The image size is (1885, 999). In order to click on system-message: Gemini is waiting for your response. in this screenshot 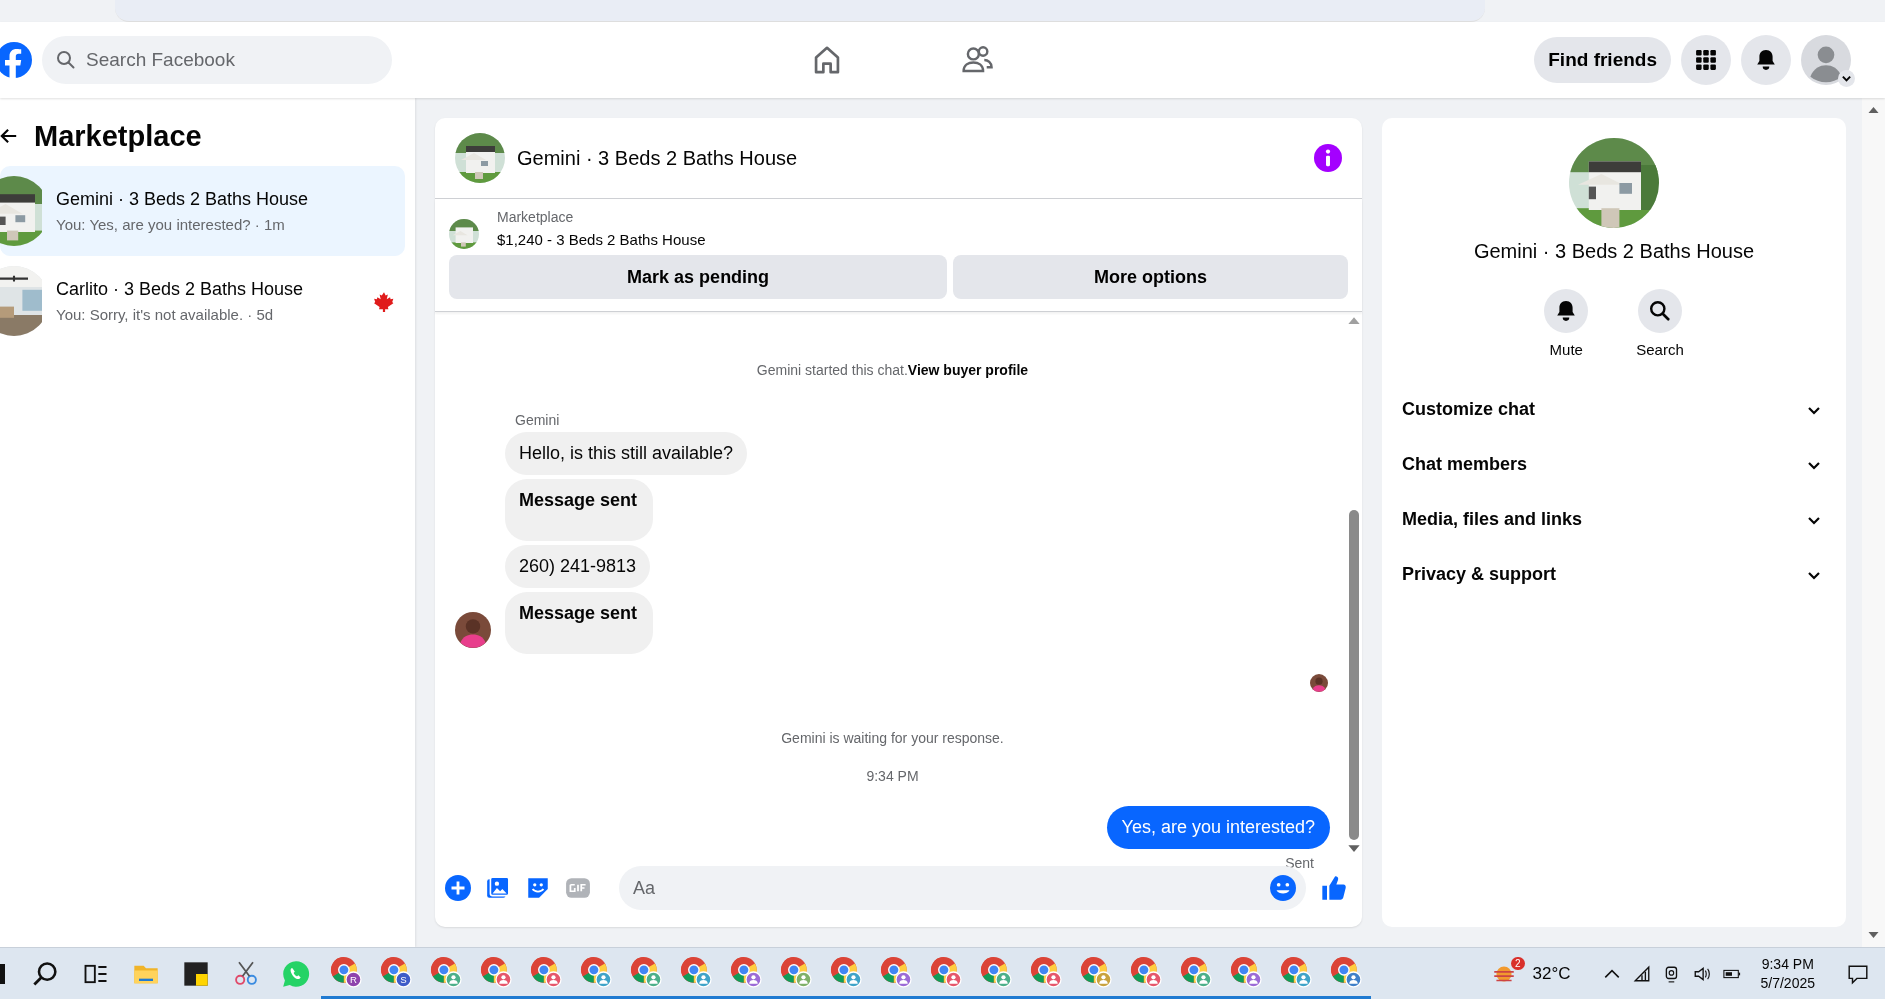, I will do `click(892, 738)`.